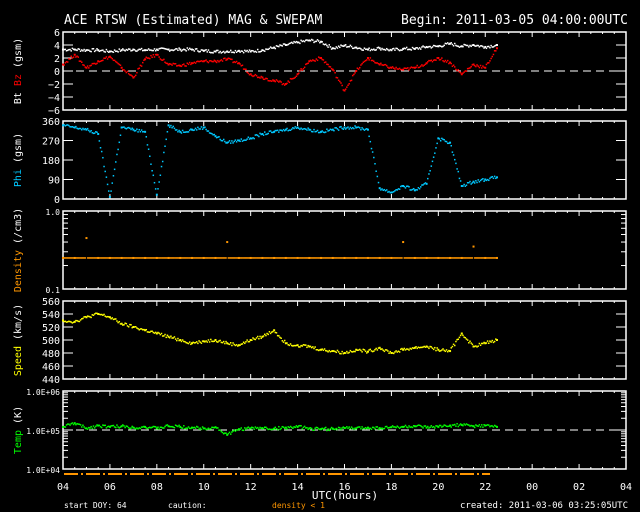  I want to click on y-tick-label: 90, so click(54, 181).